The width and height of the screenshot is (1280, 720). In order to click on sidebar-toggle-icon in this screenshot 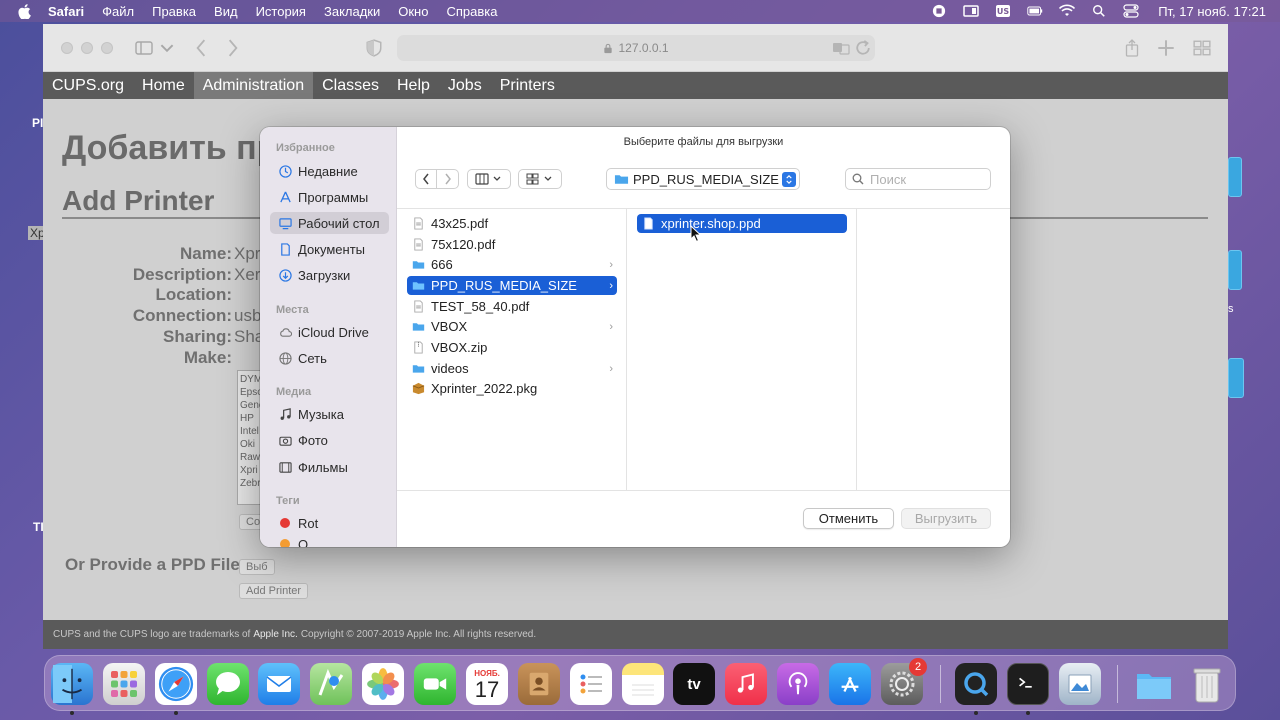, I will do `click(144, 48)`.